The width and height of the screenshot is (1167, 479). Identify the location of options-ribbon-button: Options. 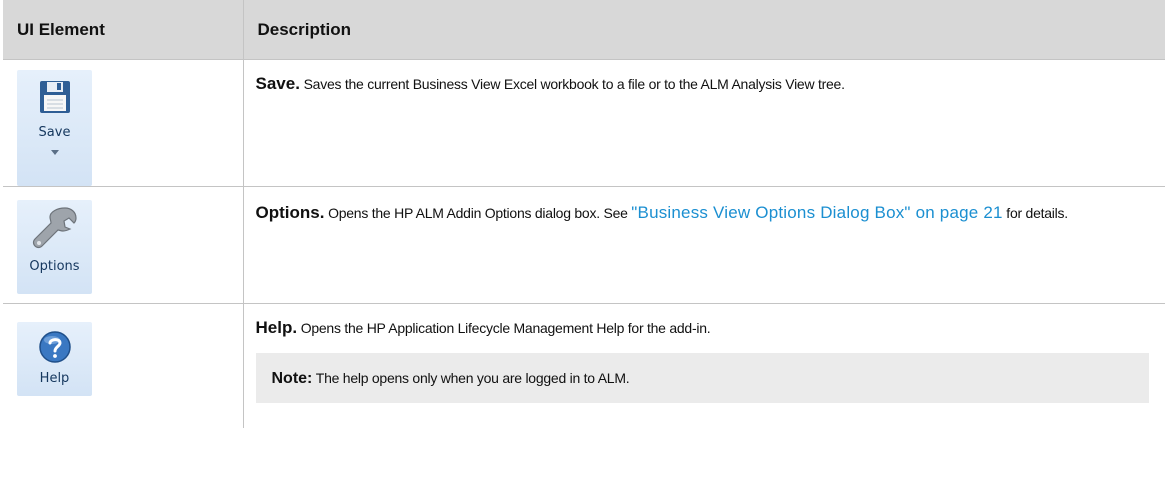
(54, 247).